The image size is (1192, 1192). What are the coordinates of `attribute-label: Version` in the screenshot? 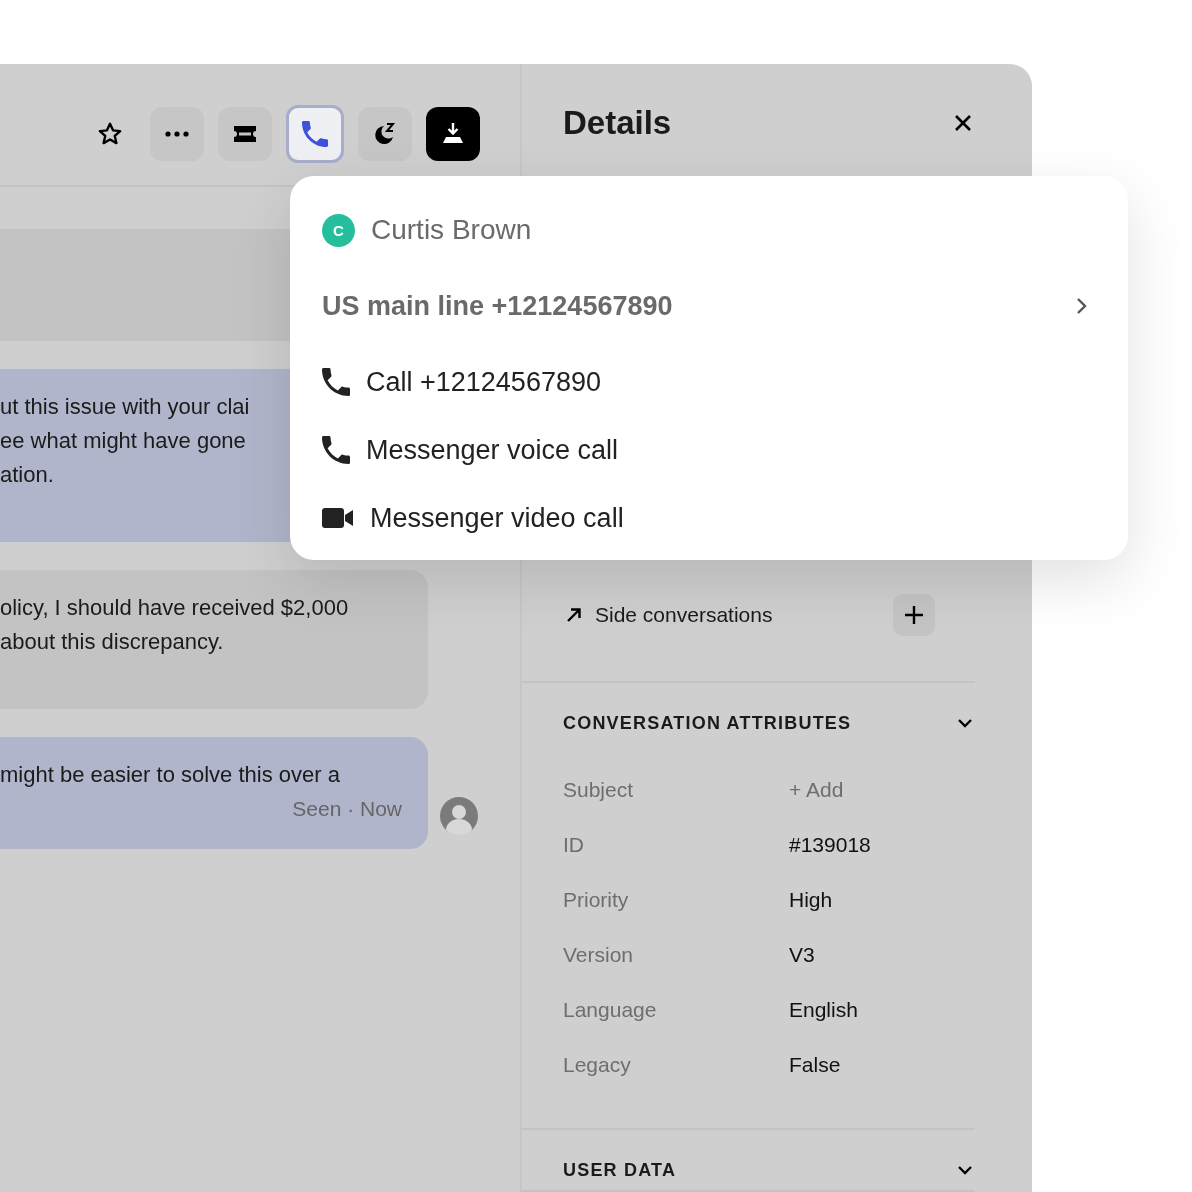 It's located at (599, 955).